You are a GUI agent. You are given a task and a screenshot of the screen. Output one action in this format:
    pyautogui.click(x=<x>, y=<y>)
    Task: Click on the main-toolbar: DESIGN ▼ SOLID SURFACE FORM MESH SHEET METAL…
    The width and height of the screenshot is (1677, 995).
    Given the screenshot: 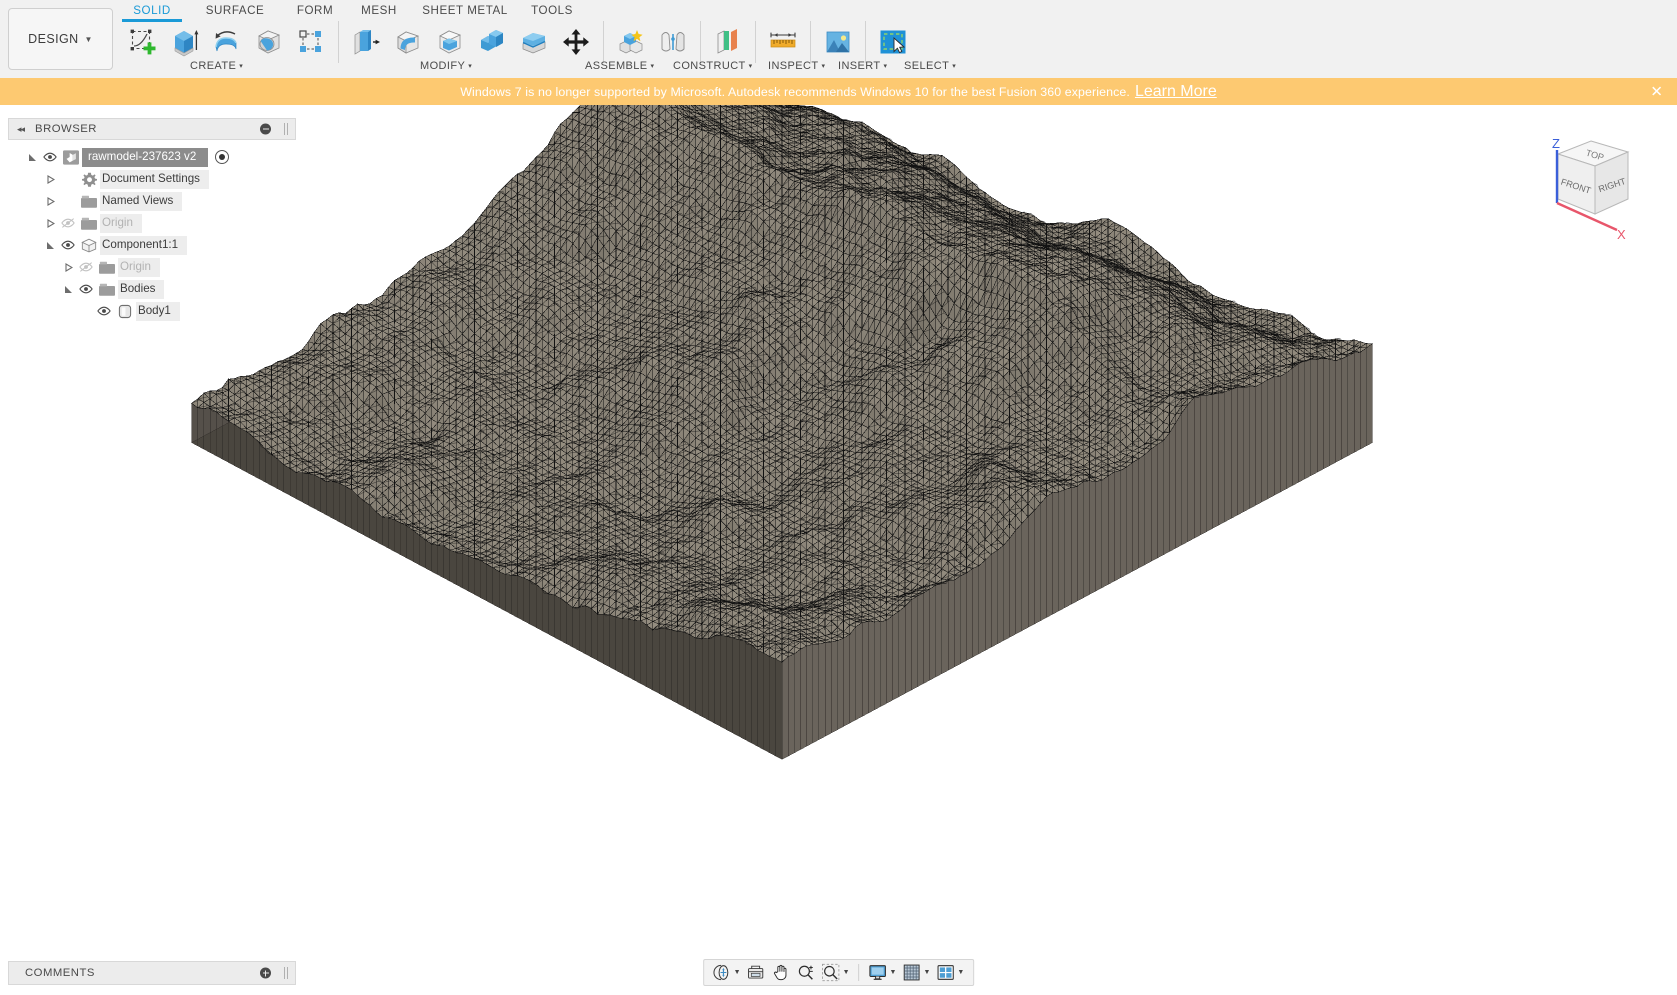 What is the action you would take?
    pyautogui.click(x=838, y=41)
    